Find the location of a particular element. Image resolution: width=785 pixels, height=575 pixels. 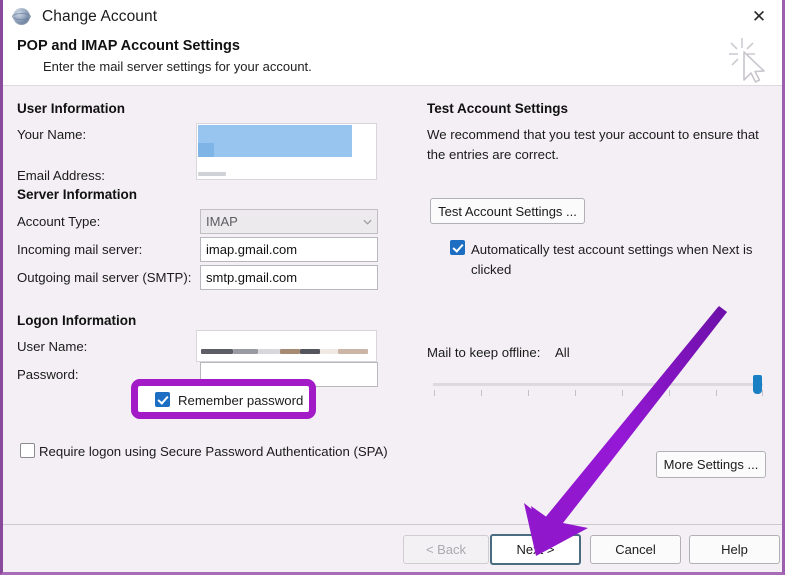

your-name-label: Your Name: is located at coordinates (52, 134).